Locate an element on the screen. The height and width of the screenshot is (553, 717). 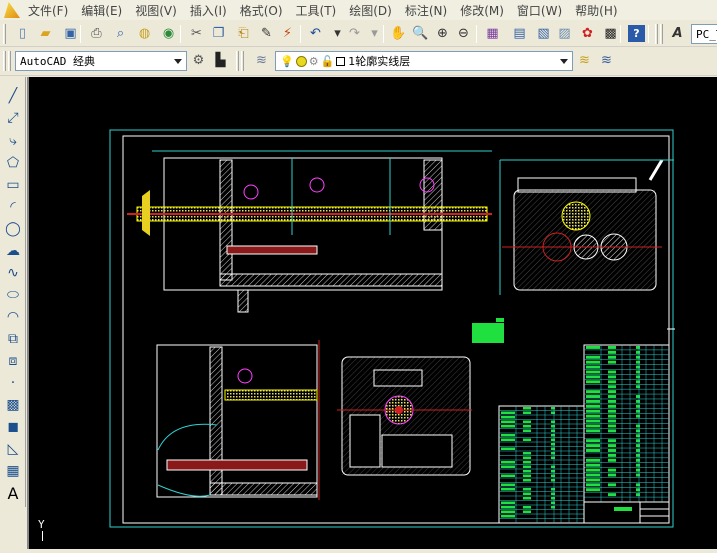
menu-item: 帮助(H) is located at coordinates (596, 10).